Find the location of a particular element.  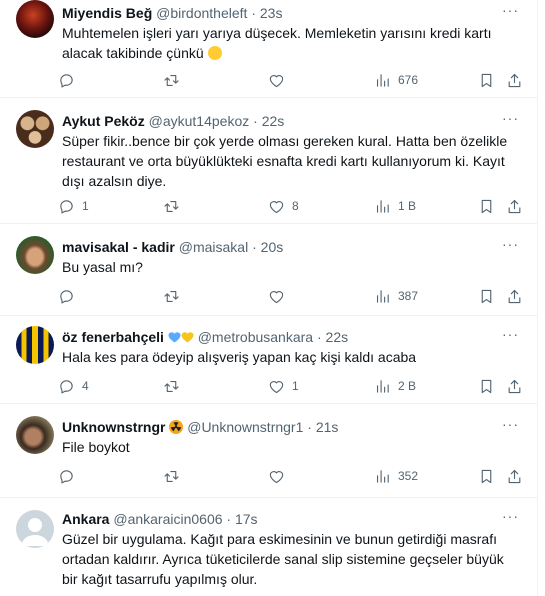

like-button: 8 is located at coordinates (283, 206).